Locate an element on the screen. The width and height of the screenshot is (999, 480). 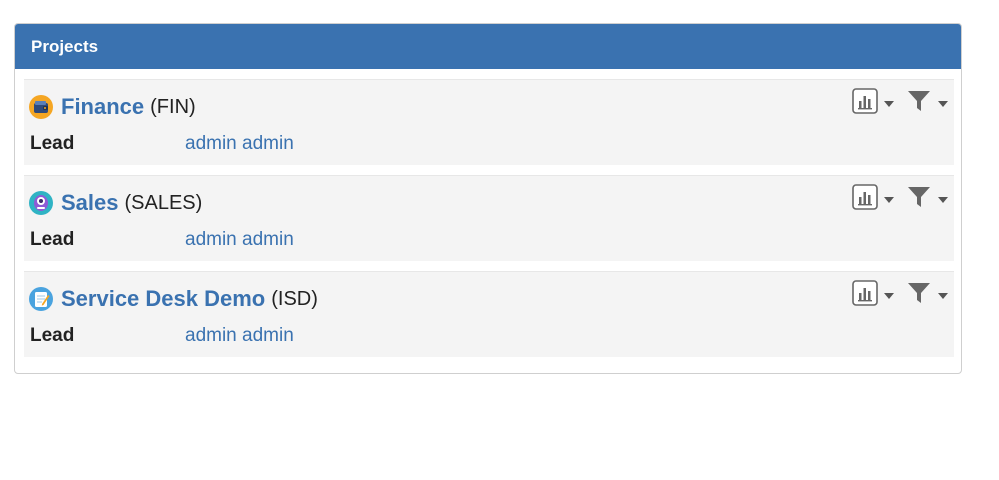
panel-title: Projects is located at coordinates (488, 46).